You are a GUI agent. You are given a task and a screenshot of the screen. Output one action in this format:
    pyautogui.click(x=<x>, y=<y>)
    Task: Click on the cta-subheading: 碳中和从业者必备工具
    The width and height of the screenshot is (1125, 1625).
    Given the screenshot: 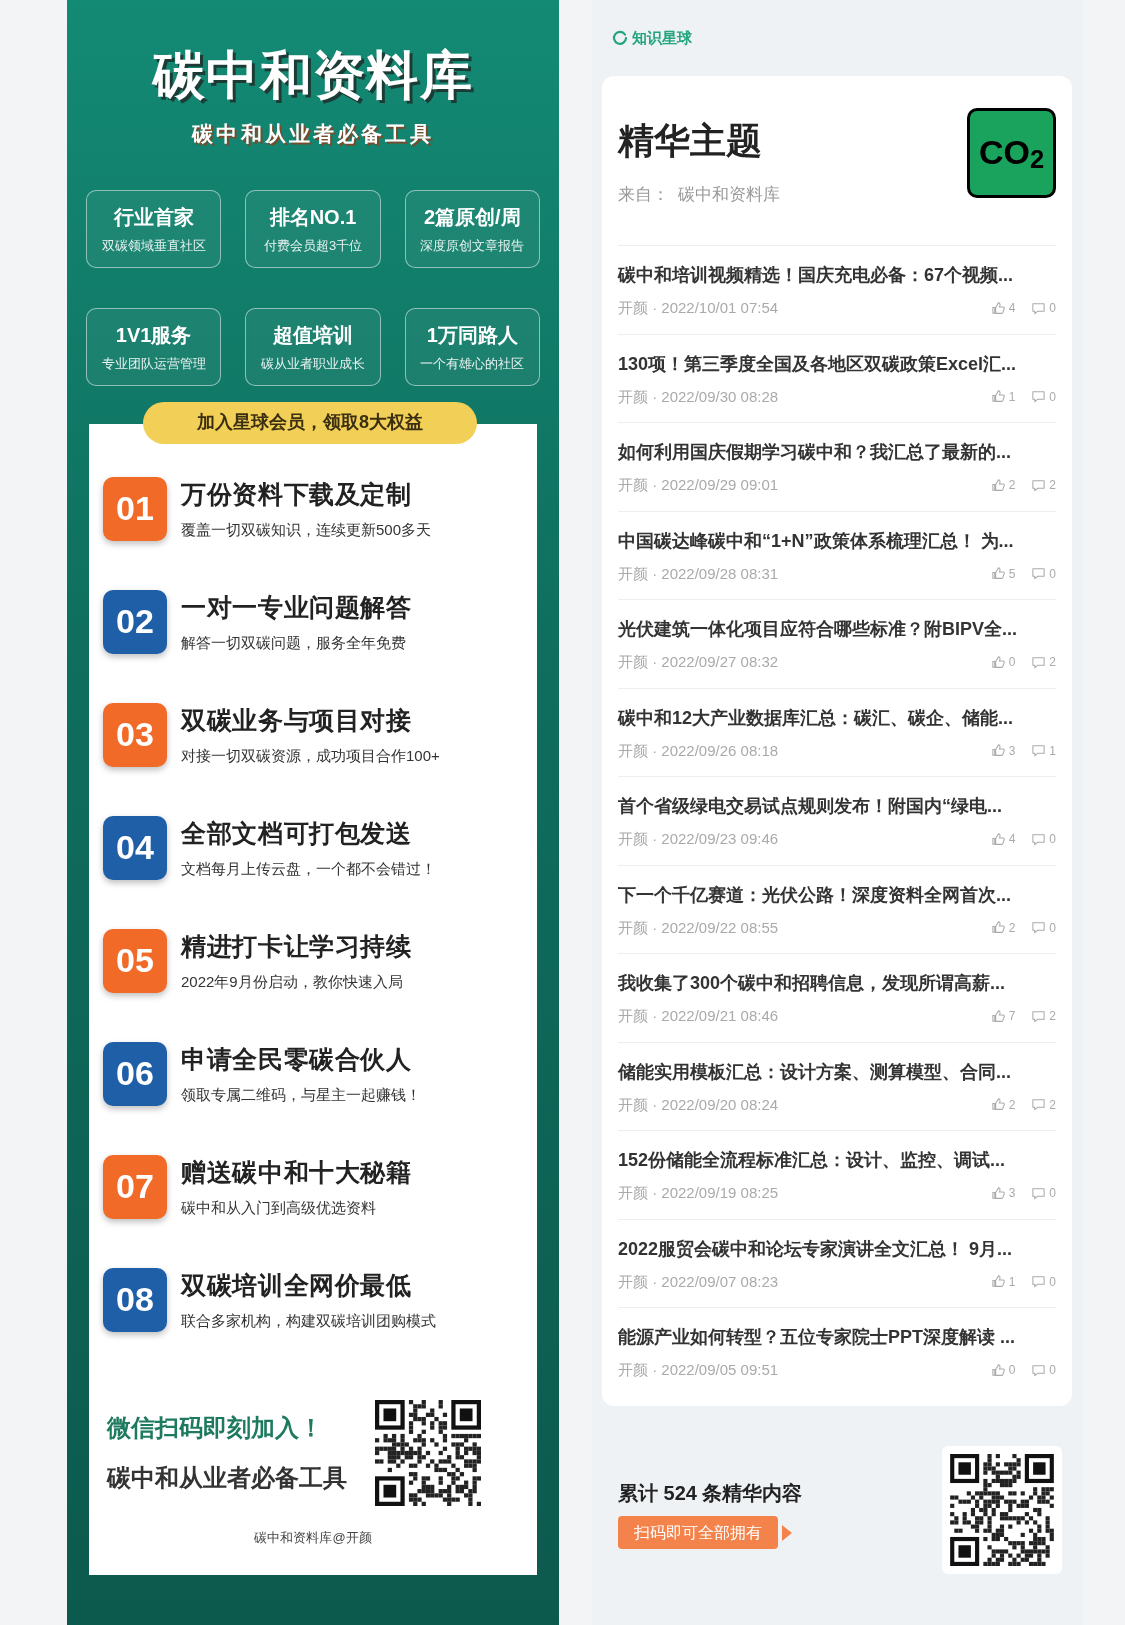 What is the action you would take?
    pyautogui.click(x=227, y=1477)
    